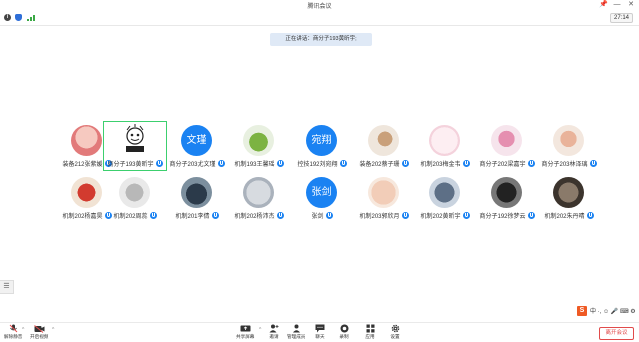 This screenshot has height=342, width=639. Describe the element at coordinates (344, 332) in the screenshot. I see `record-button: 录制` at that location.